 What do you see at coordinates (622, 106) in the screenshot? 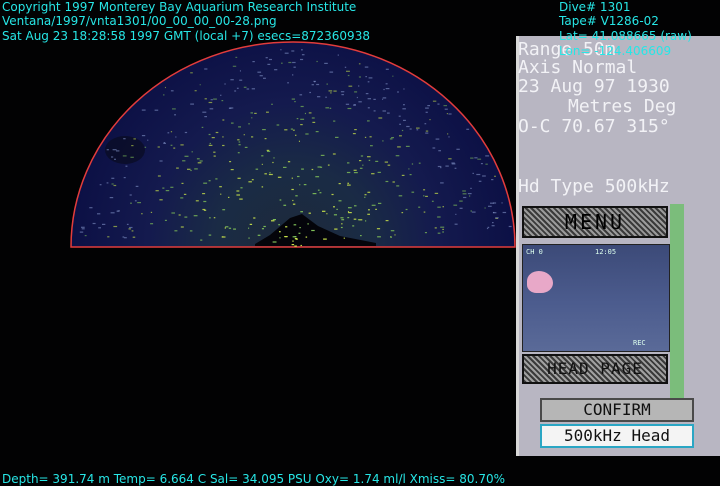
I see `units-readout: Metres Deg` at bounding box center [622, 106].